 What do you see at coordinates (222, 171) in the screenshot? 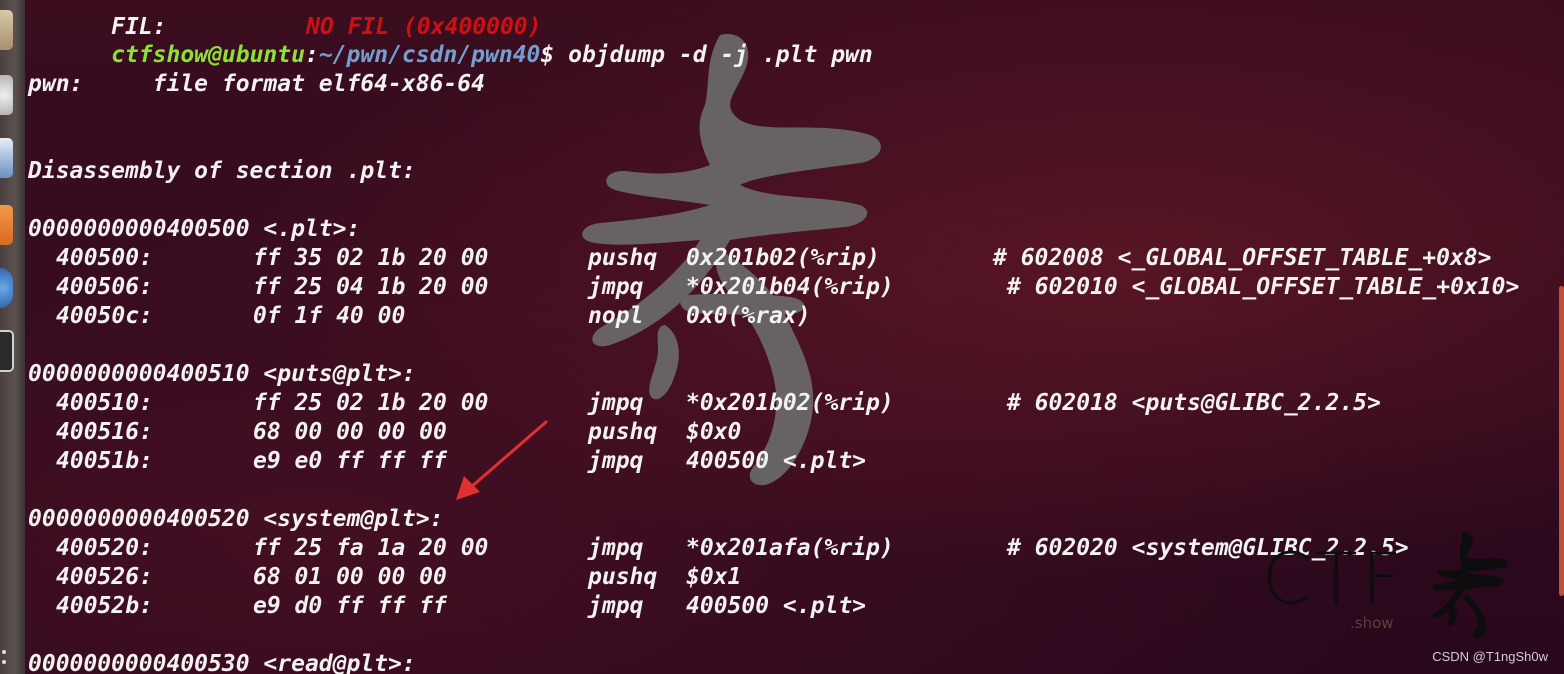
I see `section-header: Disassembly of section .plt:` at bounding box center [222, 171].